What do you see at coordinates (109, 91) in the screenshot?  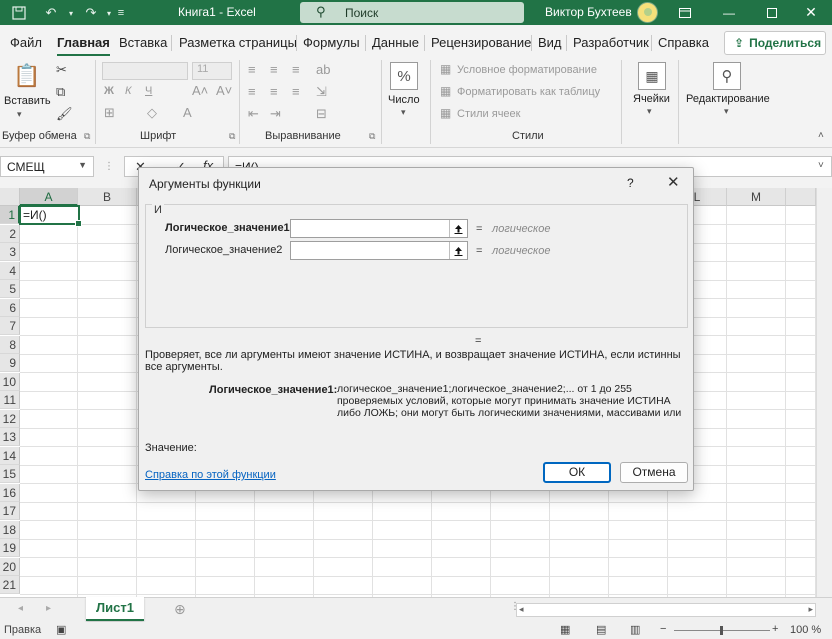 I see `bold-button: Ж` at bounding box center [109, 91].